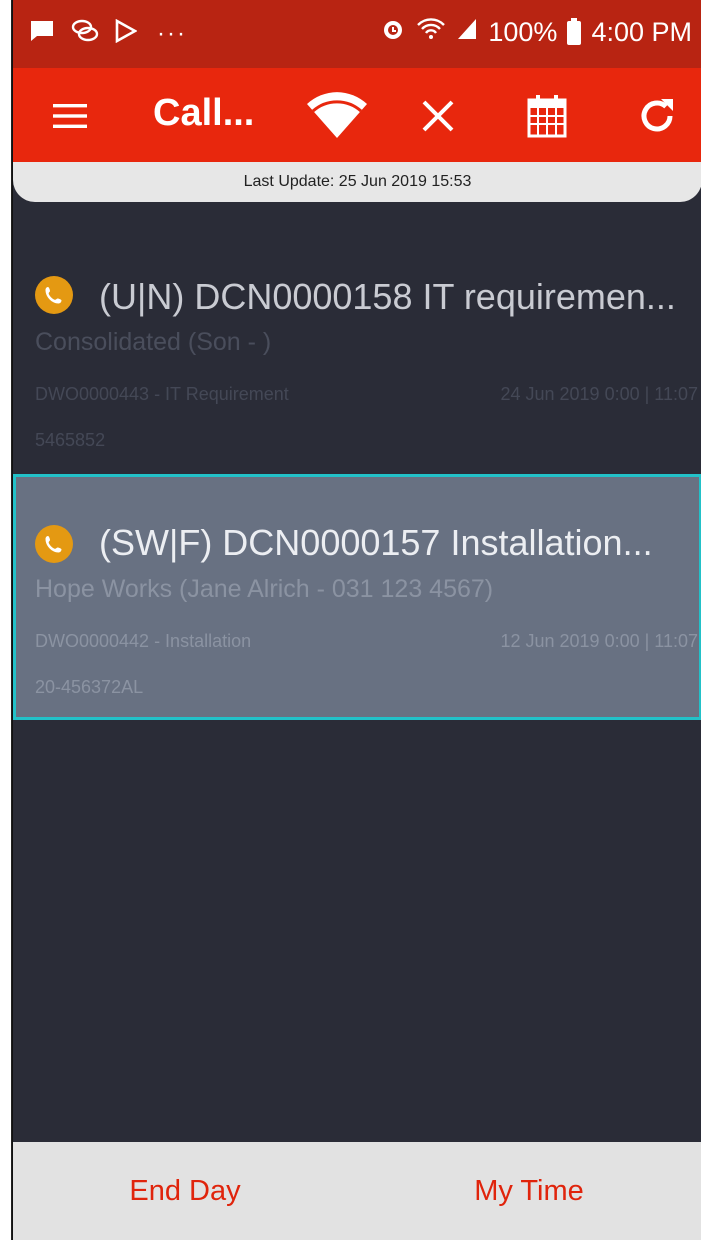 The width and height of the screenshot is (701, 1240). I want to click on bottom-action-bar: End Day My Time, so click(357, 1191).